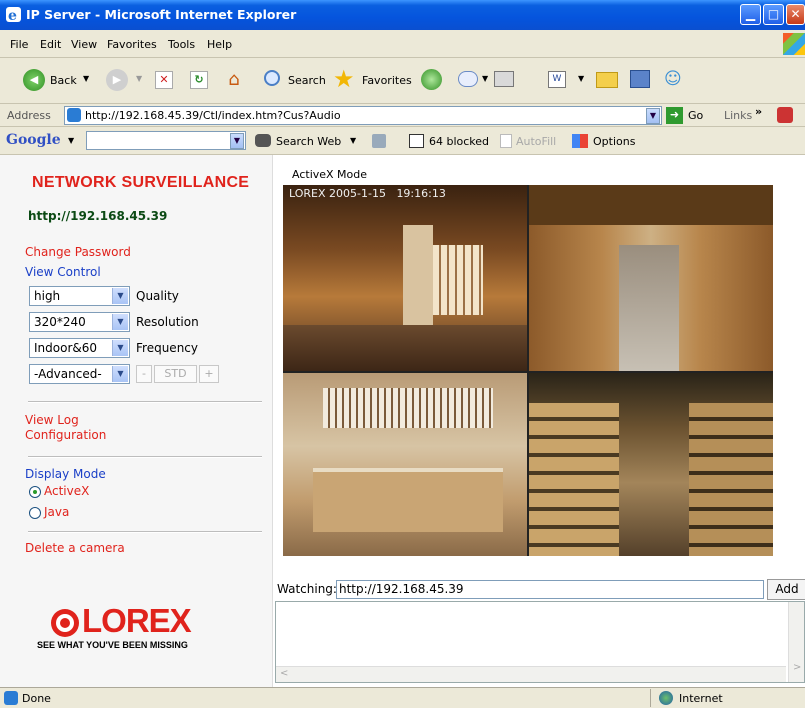 This screenshot has height=708, width=805. What do you see at coordinates (536, 141) in the screenshot?
I see `autofill-button: AutoFill` at bounding box center [536, 141].